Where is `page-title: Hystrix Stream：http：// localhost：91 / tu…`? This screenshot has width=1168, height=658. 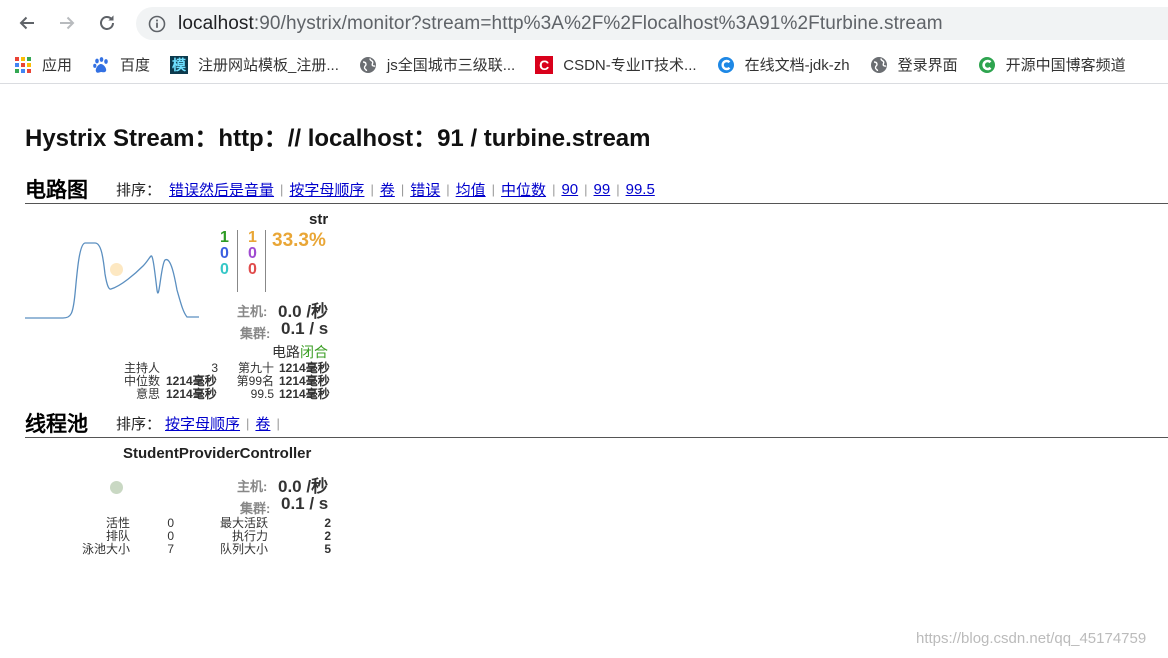
page-title: Hystrix Stream：http：// localhost：91 / tu… is located at coordinates (338, 138).